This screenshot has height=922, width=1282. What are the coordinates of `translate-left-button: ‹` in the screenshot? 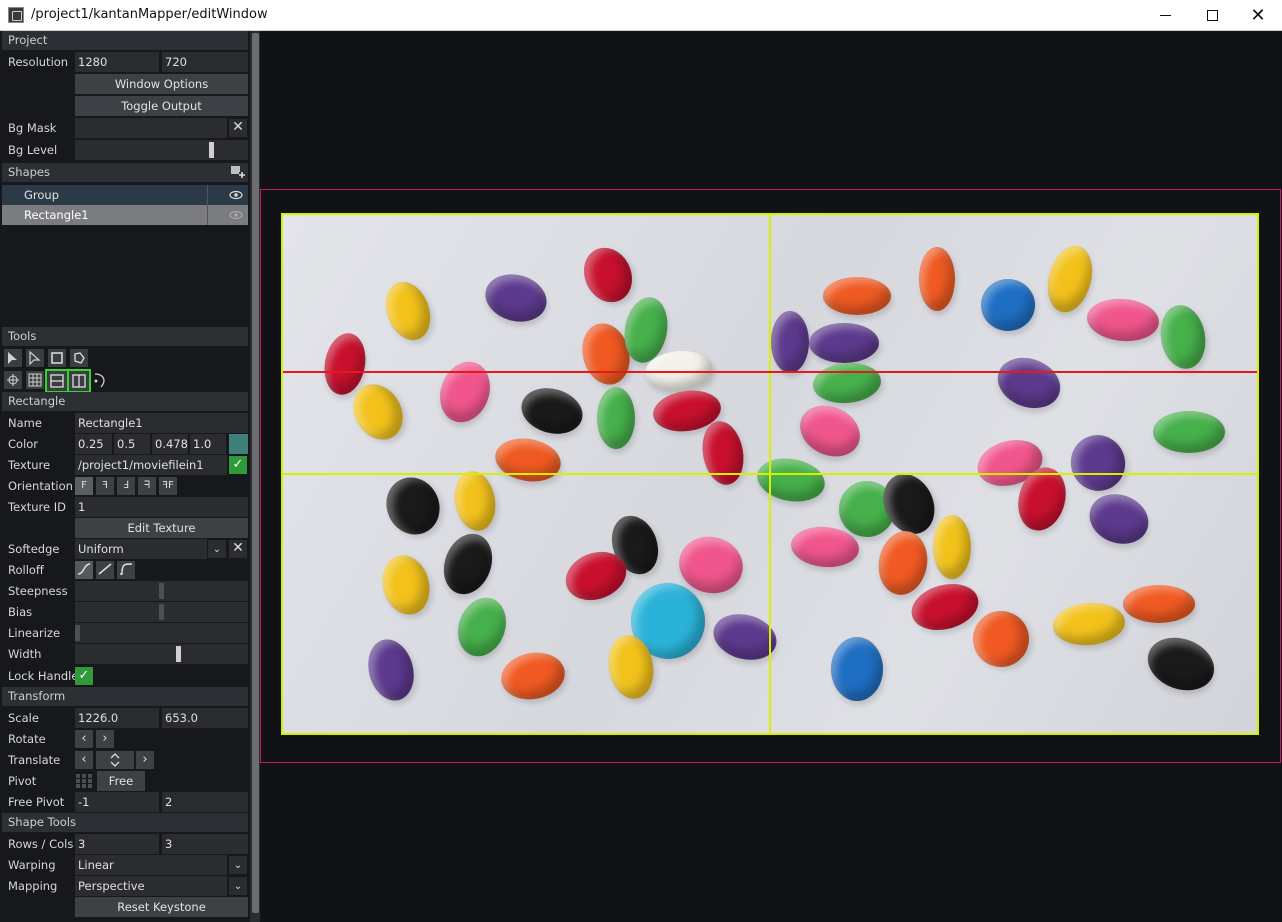 It's located at (84, 760).